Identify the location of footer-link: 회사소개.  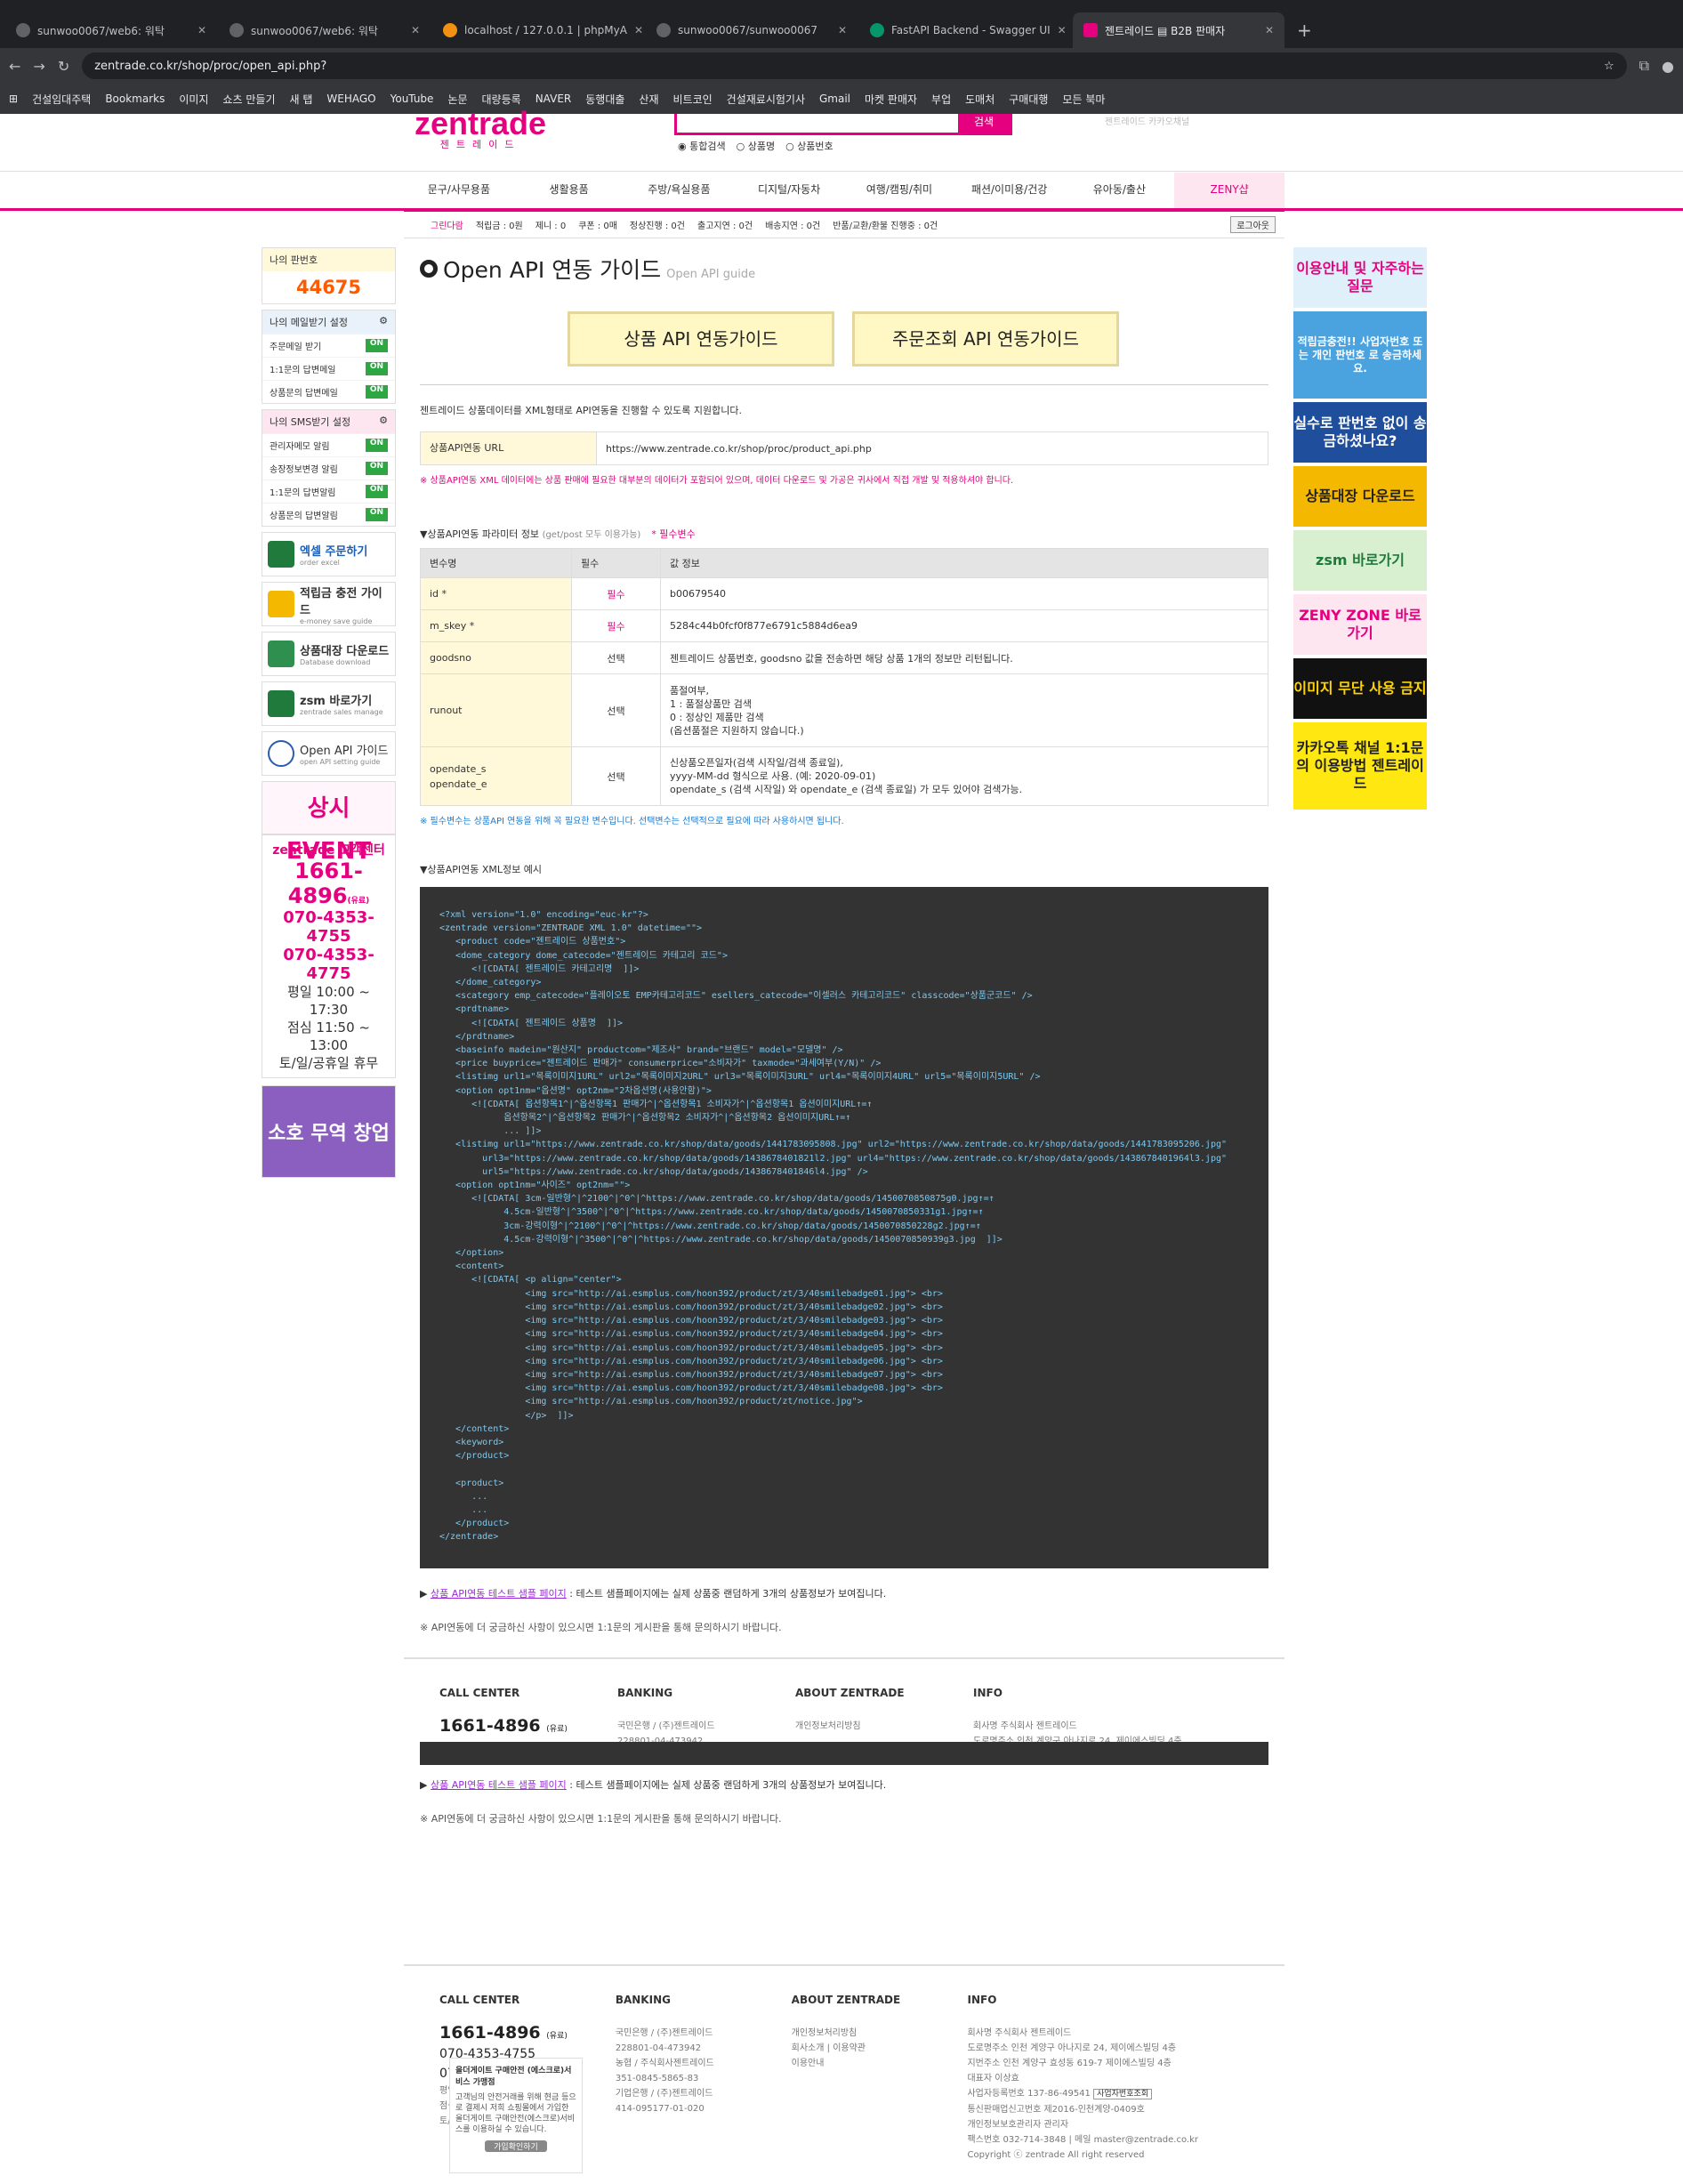
(808, 2048).